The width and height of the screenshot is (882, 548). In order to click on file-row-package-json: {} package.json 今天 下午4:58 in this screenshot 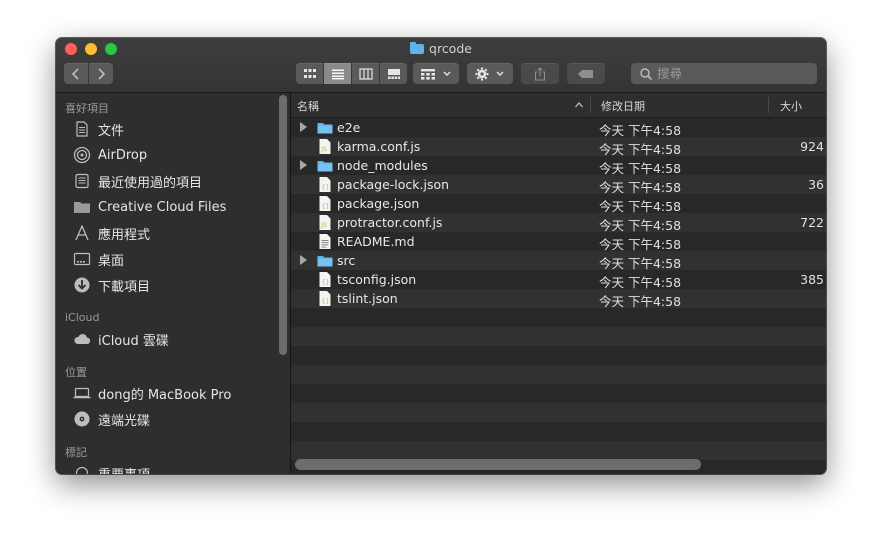, I will do `click(558, 204)`.